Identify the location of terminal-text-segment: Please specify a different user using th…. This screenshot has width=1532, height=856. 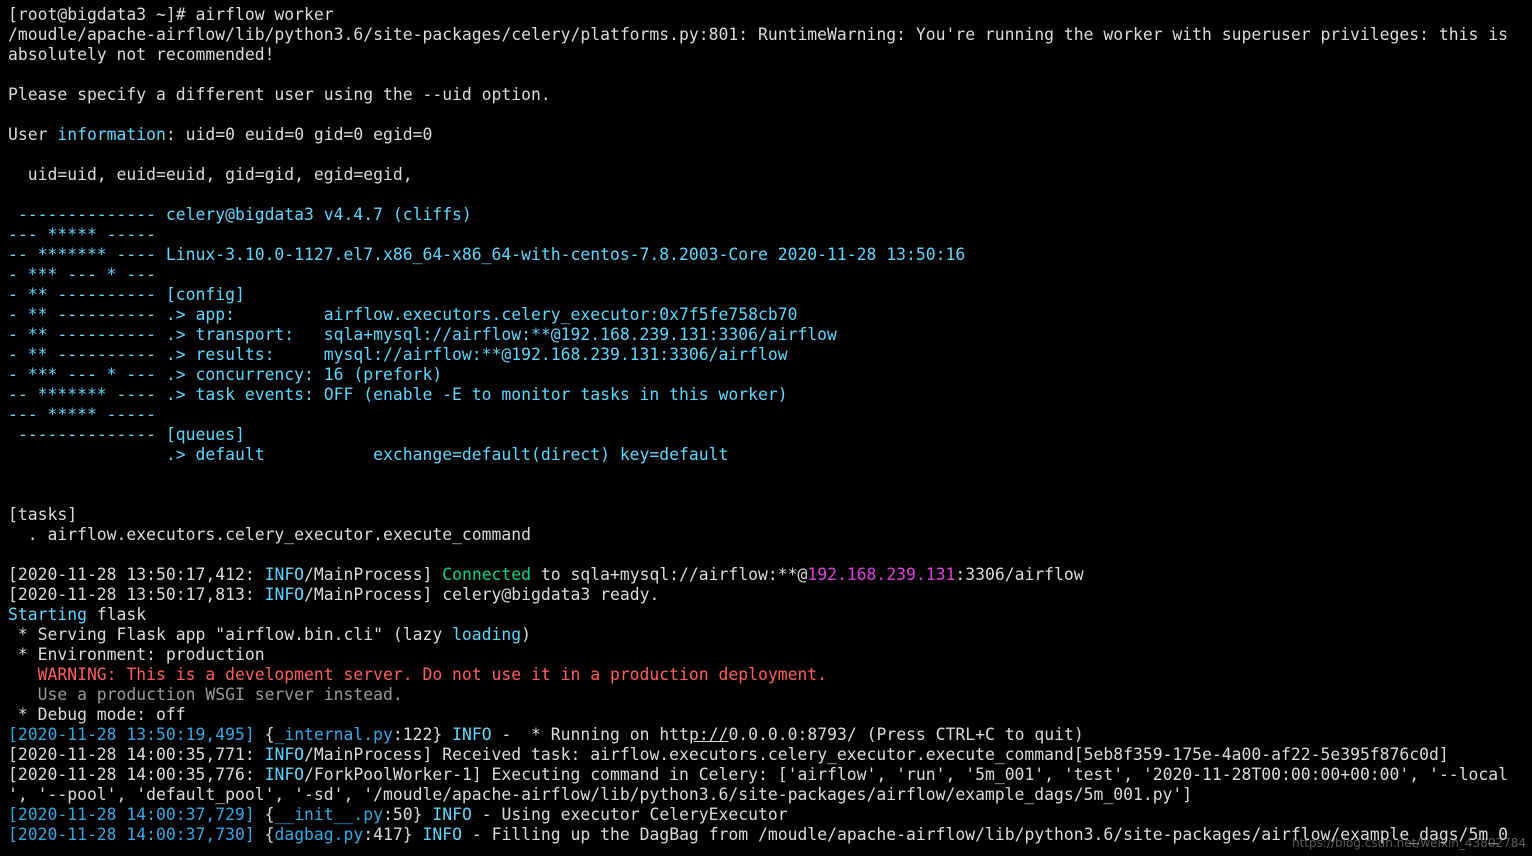
(279, 94).